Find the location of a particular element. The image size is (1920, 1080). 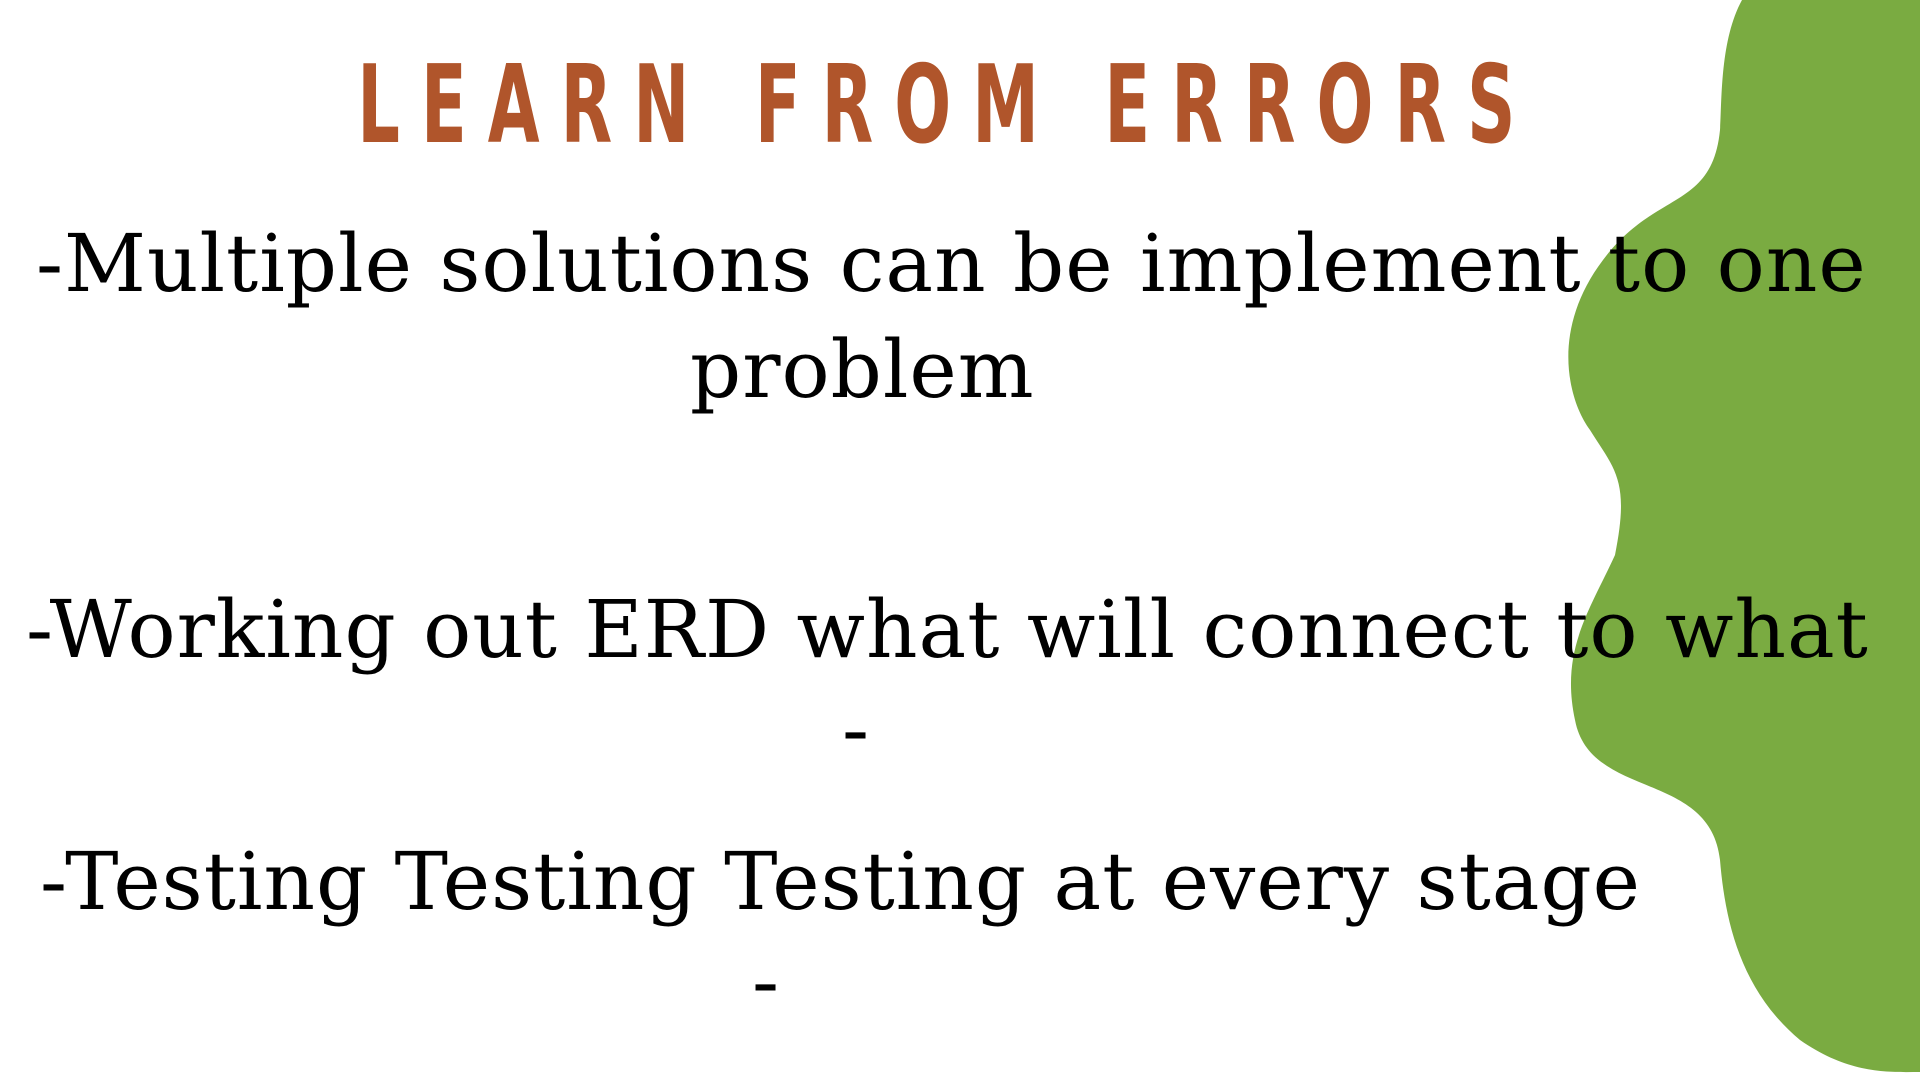

bullet-line-3: -Testing Testing Testing at every stage is located at coordinates (840, 881).